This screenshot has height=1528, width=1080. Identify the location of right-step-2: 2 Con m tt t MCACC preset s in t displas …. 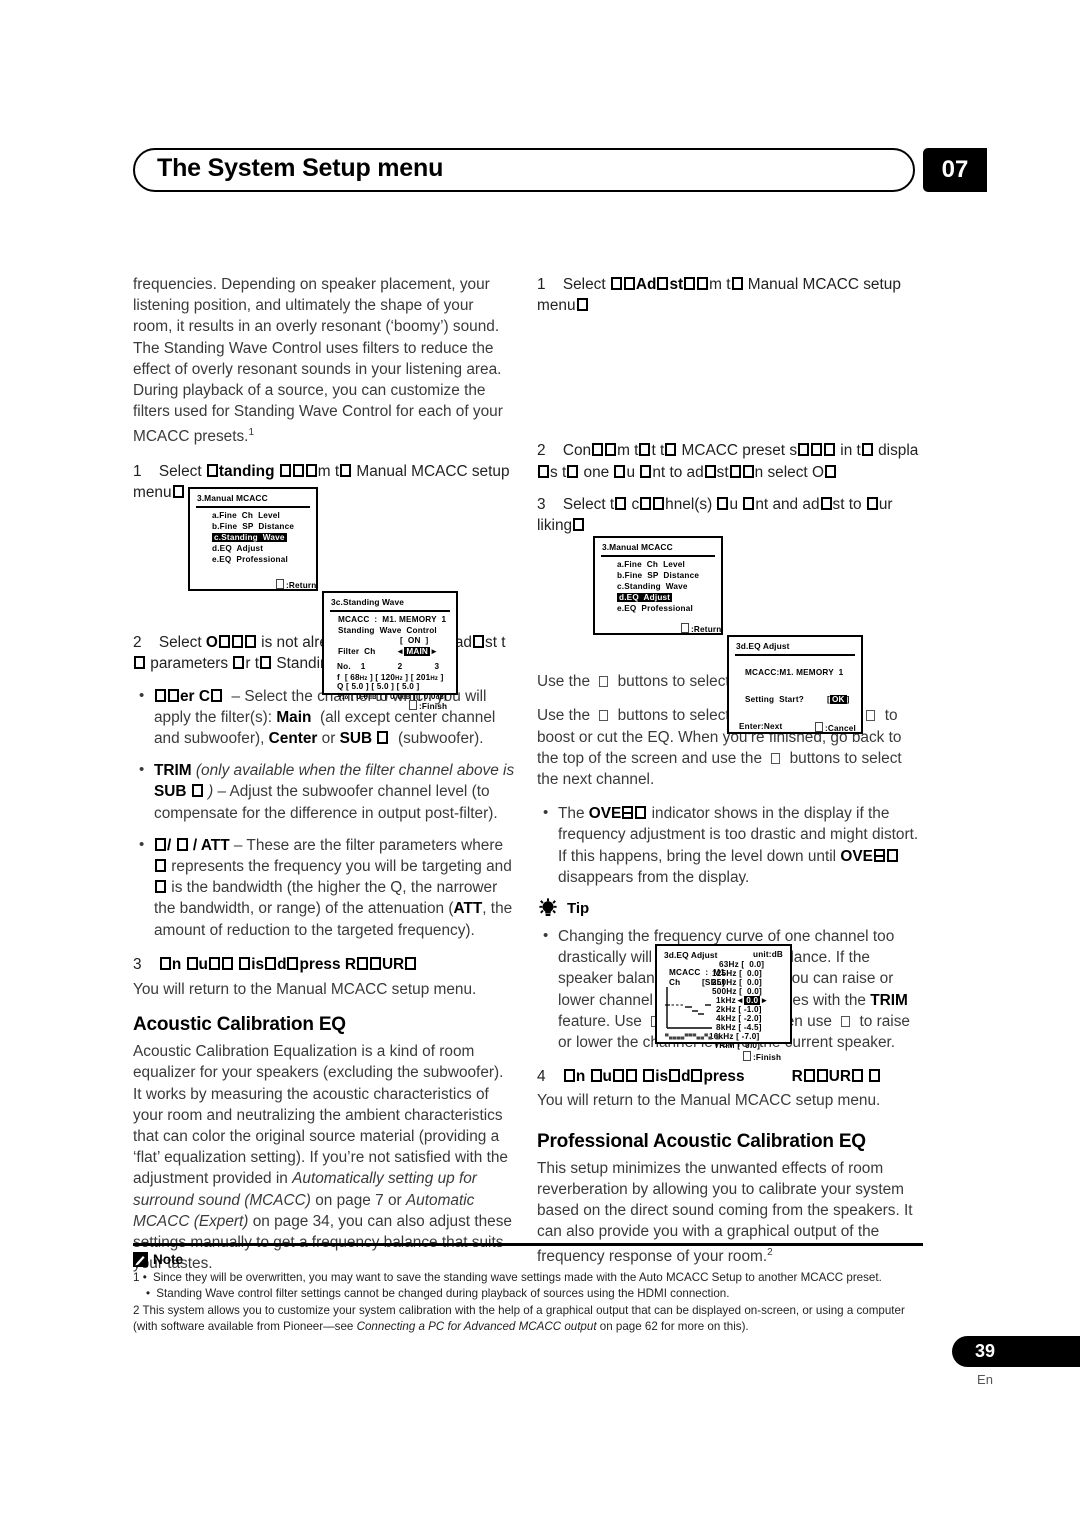
(728, 461).